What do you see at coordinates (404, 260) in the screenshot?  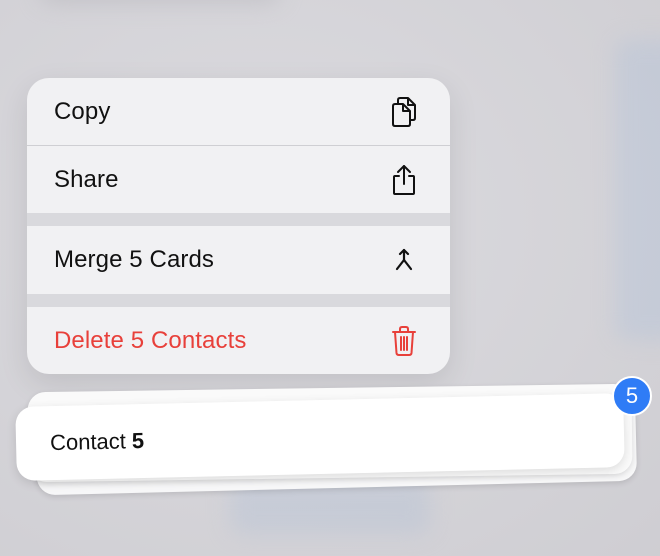 I see `merge-icon` at bounding box center [404, 260].